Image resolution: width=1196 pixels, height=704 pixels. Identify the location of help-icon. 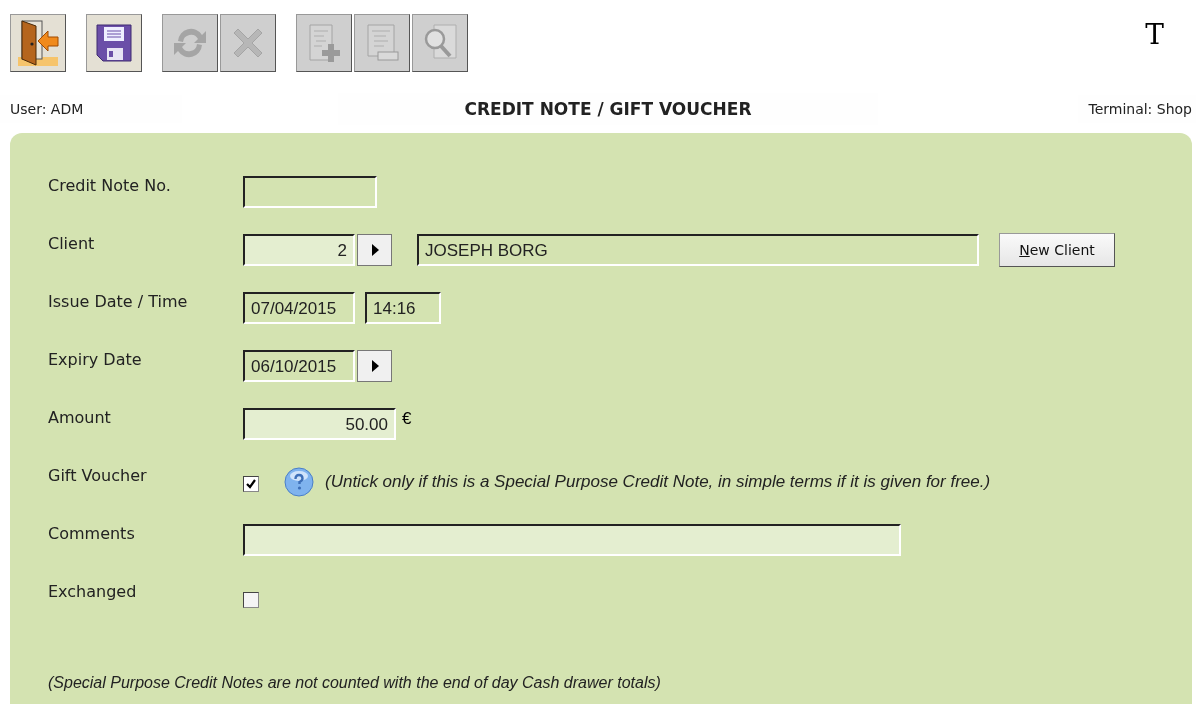
(299, 482).